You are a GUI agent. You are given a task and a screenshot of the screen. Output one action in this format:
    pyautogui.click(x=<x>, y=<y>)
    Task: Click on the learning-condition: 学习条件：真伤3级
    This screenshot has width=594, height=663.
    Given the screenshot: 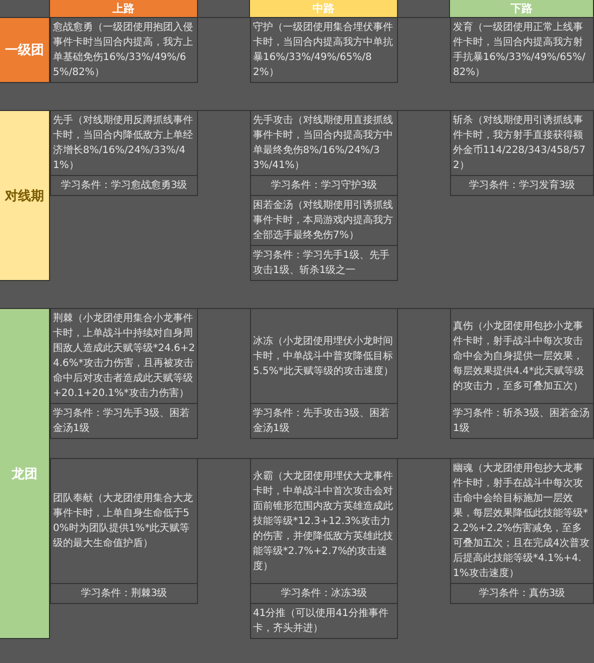 What is the action you would take?
    pyautogui.click(x=522, y=594)
    